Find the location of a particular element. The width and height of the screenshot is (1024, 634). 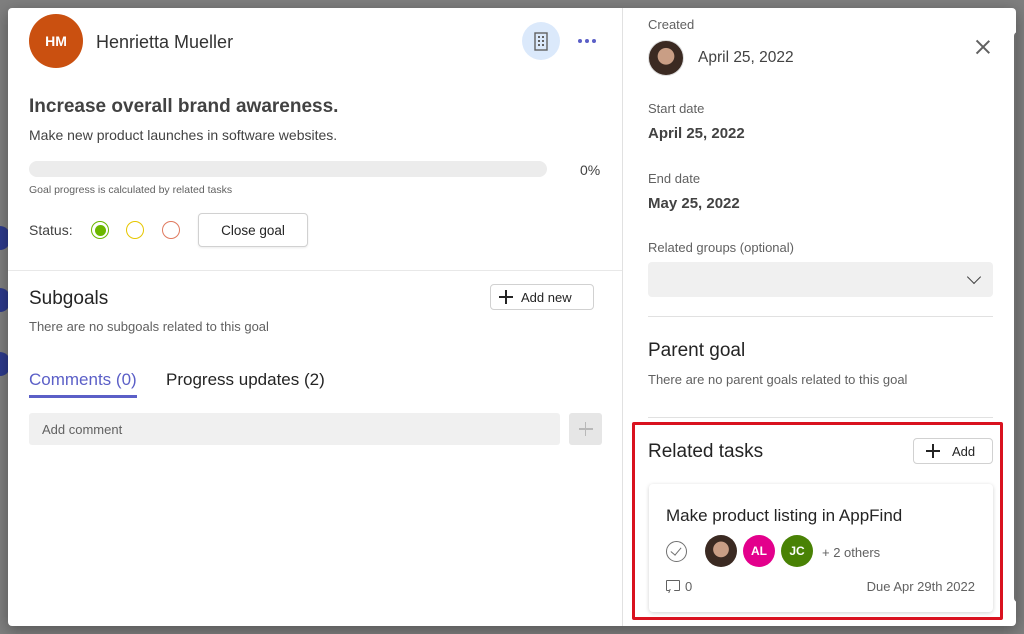

task-comment-count: 0 is located at coordinates (689, 586).